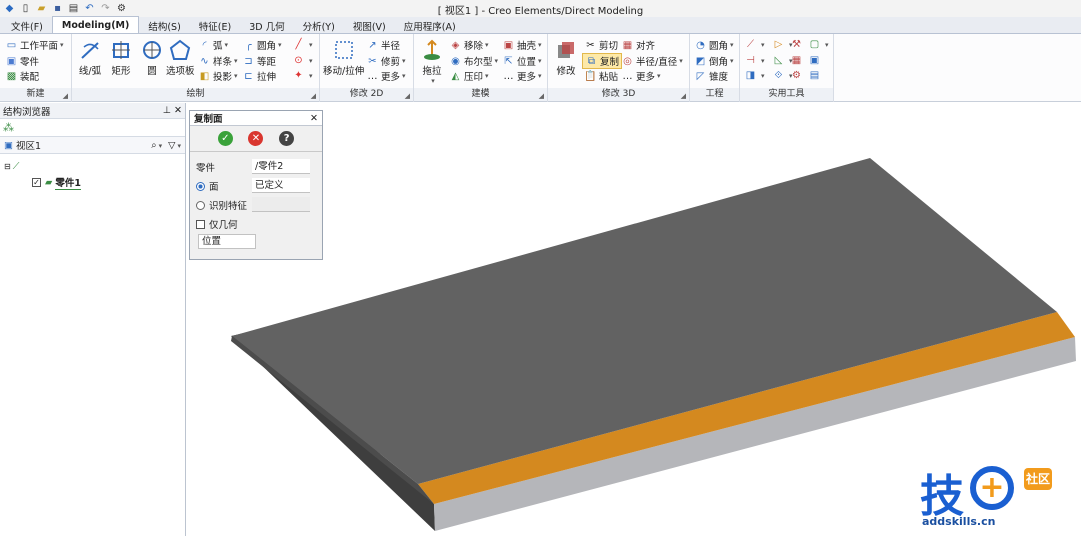  Describe the element at coordinates (281, 166) in the screenshot. I see `part-field: /零件2` at that location.